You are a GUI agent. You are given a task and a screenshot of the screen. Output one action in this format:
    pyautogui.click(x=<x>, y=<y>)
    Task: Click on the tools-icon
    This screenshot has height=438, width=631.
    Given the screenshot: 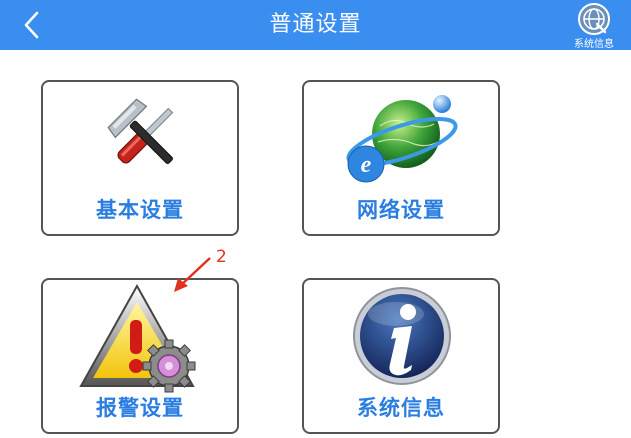 What is the action you would take?
    pyautogui.click(x=140, y=131)
    